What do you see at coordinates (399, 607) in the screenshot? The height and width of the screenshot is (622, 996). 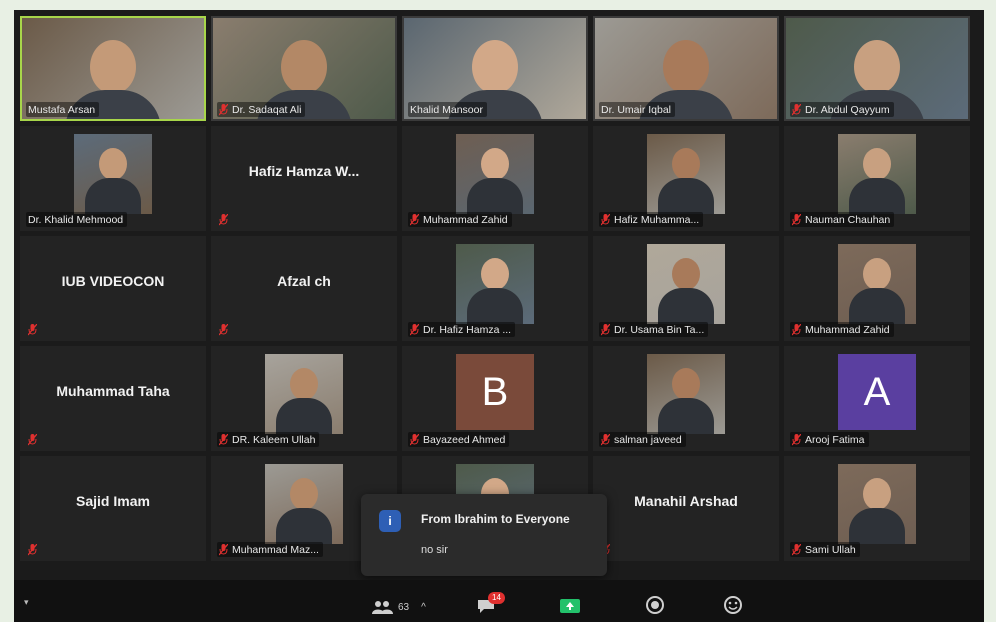 I see `participants-button: 63 ^` at bounding box center [399, 607].